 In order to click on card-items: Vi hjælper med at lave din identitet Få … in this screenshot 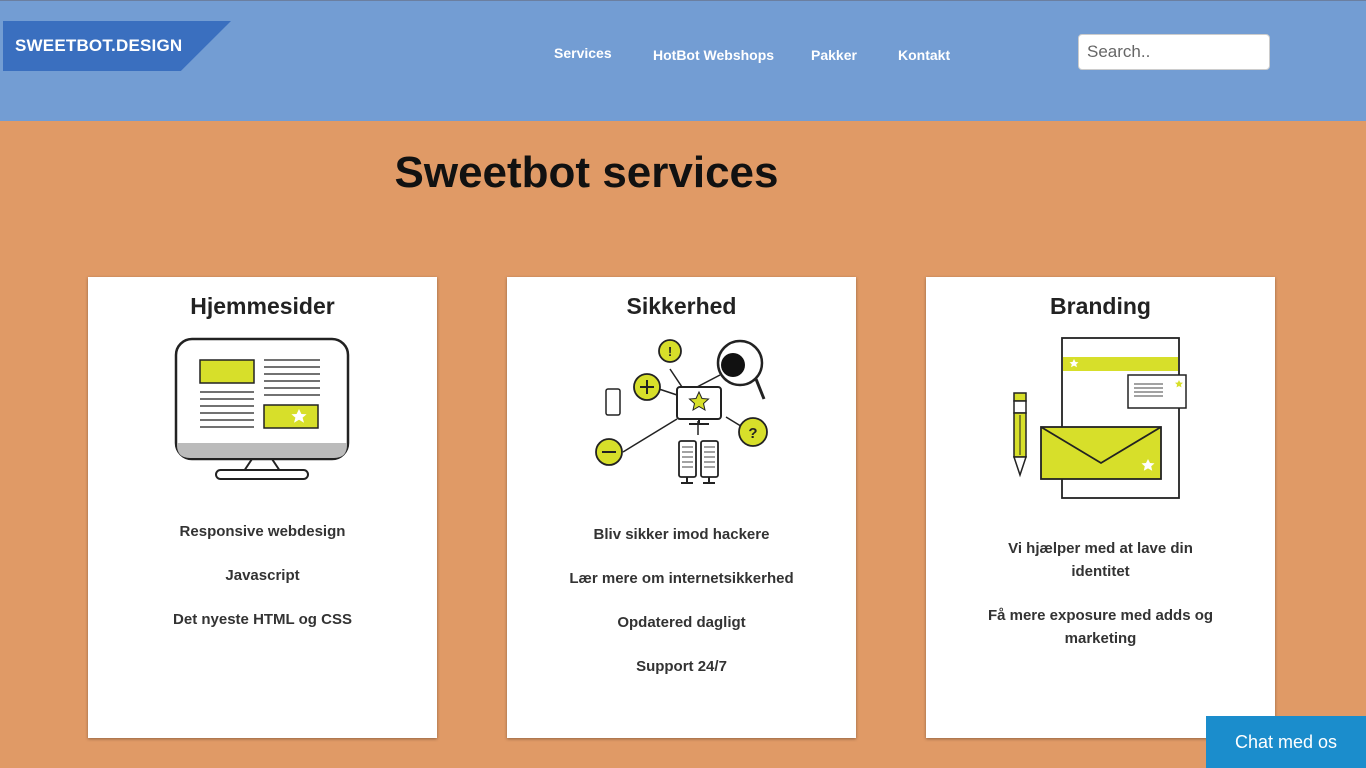, I will do `click(1100, 604)`.